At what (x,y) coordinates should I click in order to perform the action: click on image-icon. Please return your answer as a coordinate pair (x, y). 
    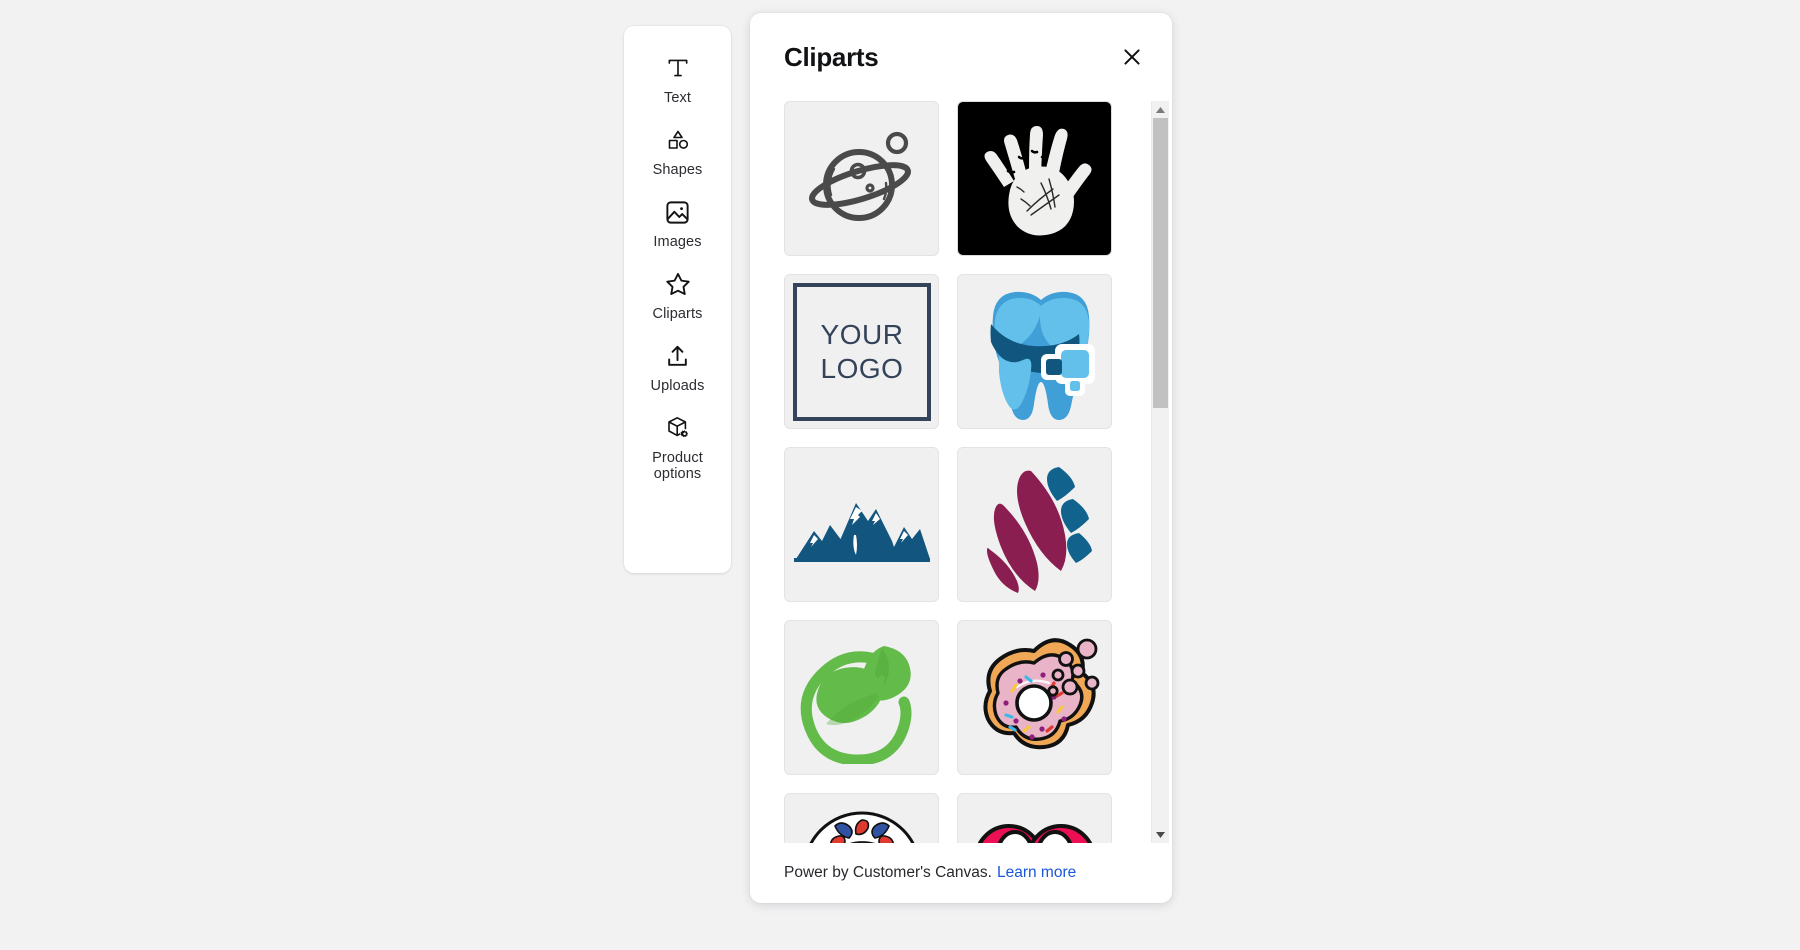
    Looking at the image, I should click on (678, 212).